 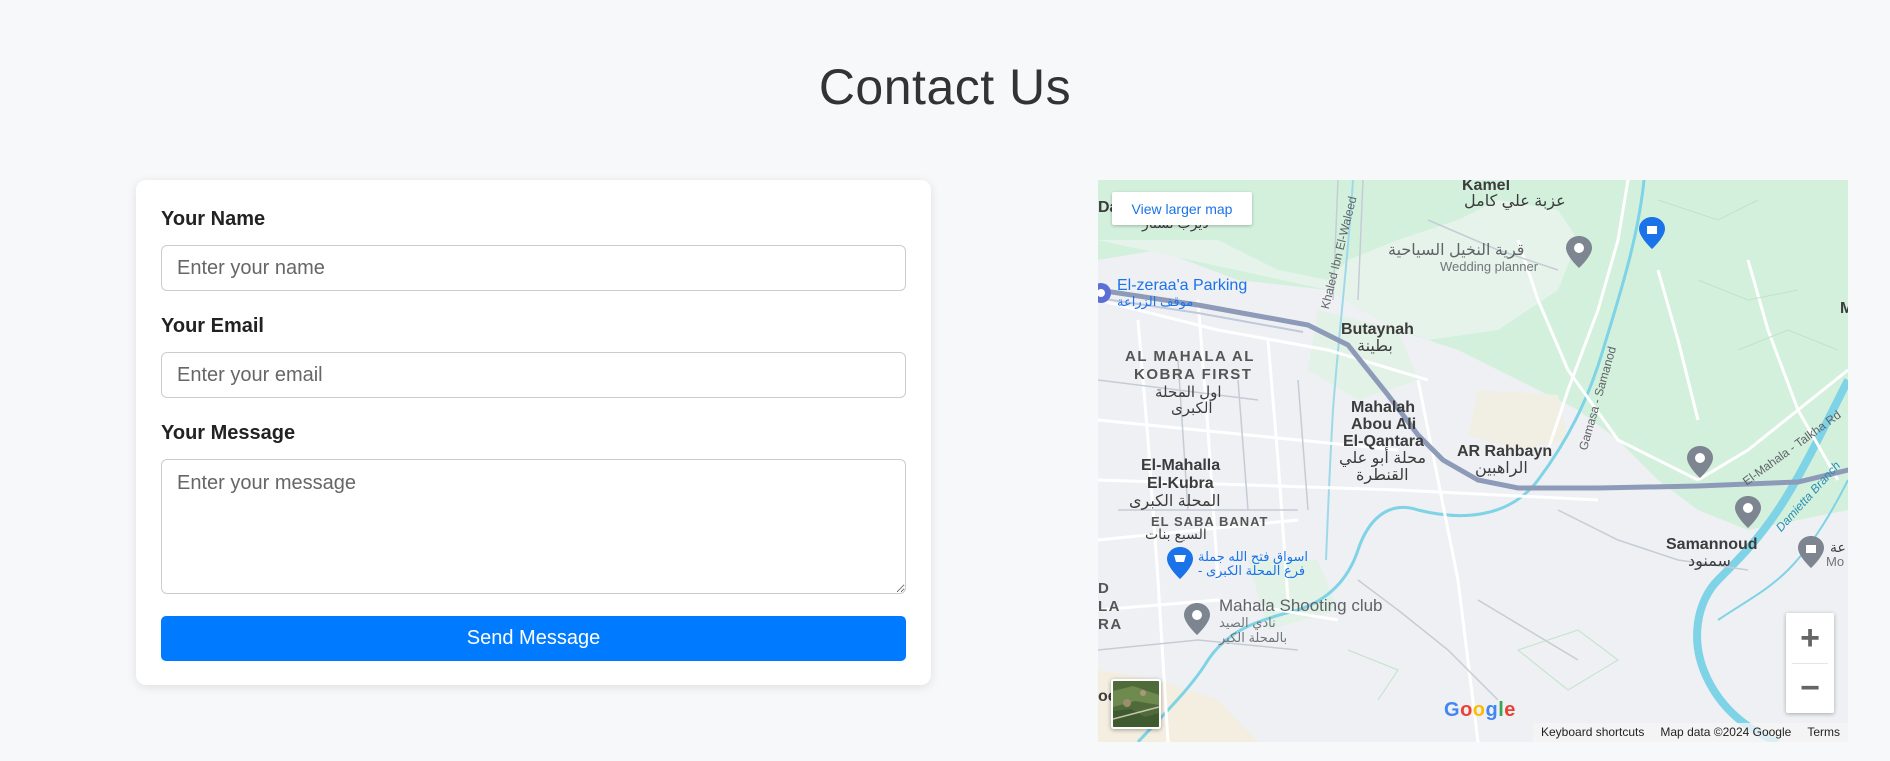 What do you see at coordinates (1105, 293) in the screenshot?
I see `parking-pin-icon` at bounding box center [1105, 293].